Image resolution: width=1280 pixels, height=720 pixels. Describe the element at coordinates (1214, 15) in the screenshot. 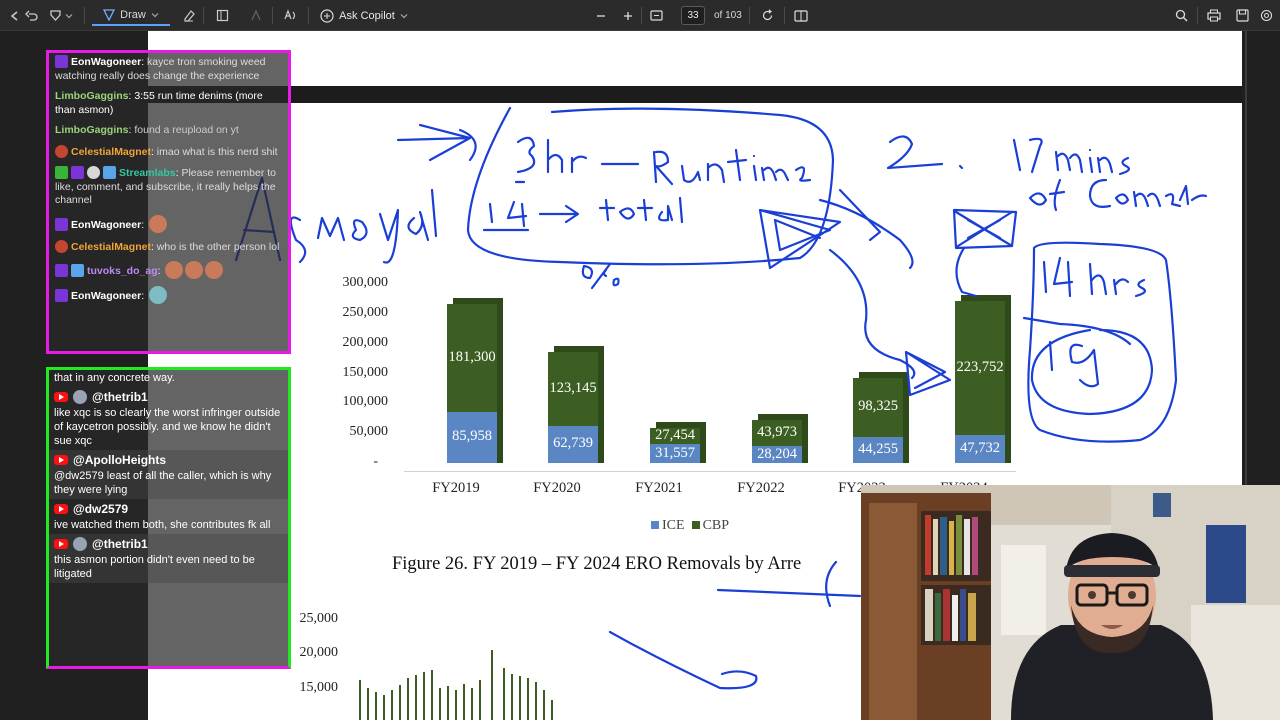

I see `print-icon` at that location.